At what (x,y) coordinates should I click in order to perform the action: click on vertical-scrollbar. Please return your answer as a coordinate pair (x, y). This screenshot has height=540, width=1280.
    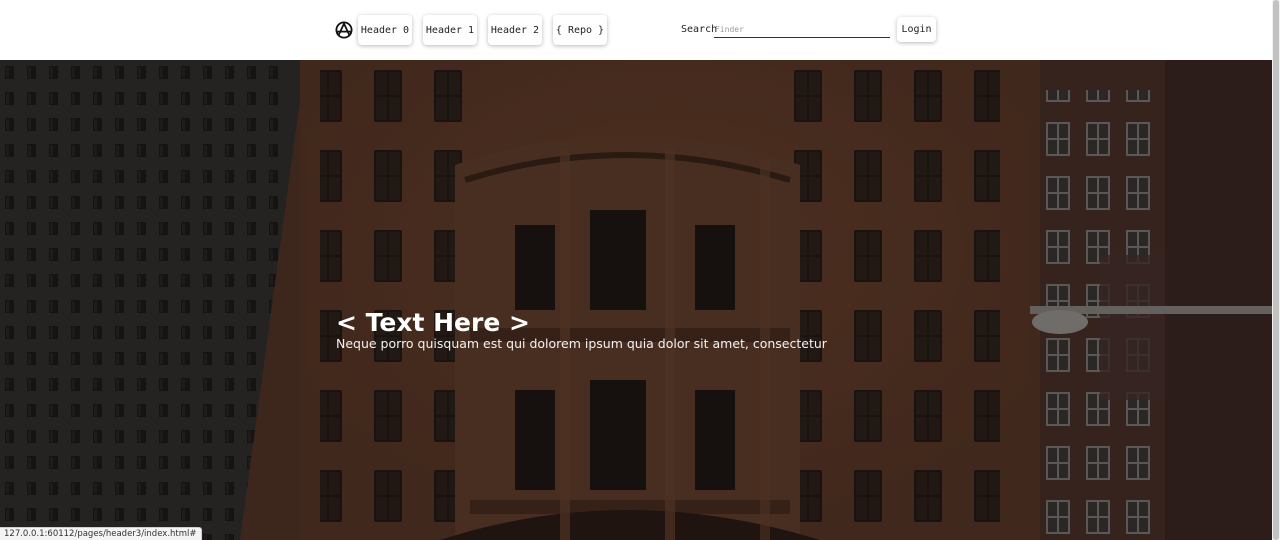
    Looking at the image, I should click on (1276, 270).